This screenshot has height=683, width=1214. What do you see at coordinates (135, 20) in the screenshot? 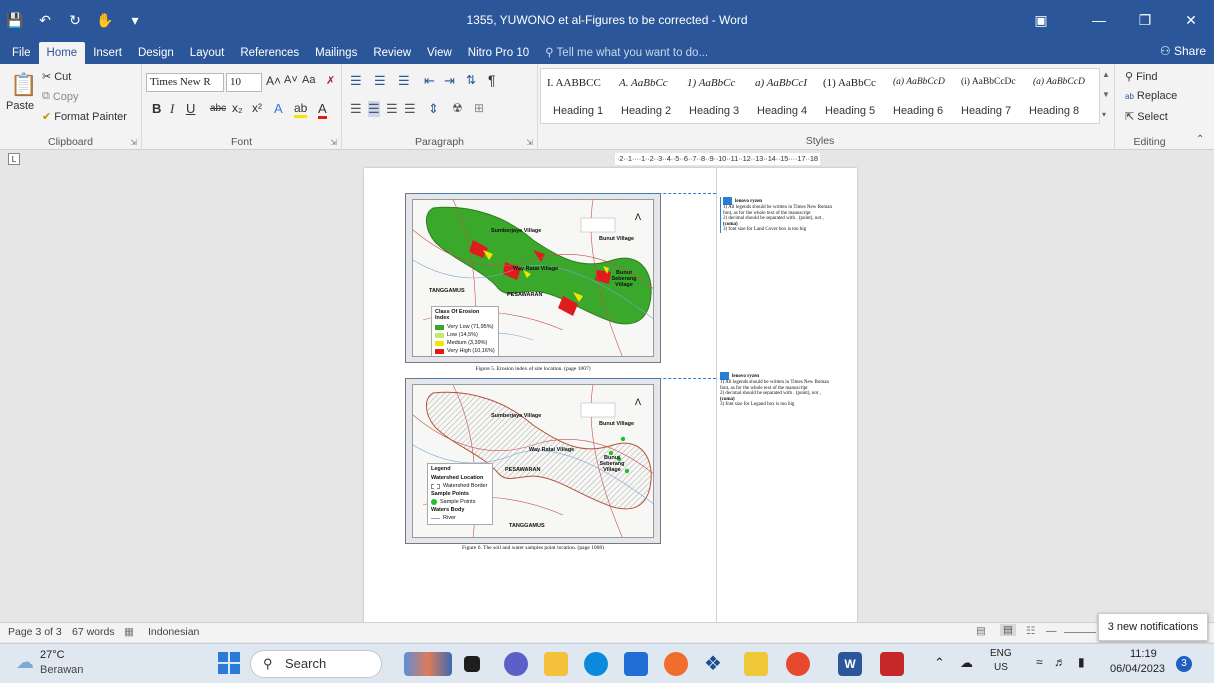
I see `customize-qat-icon: ▾` at bounding box center [135, 20].